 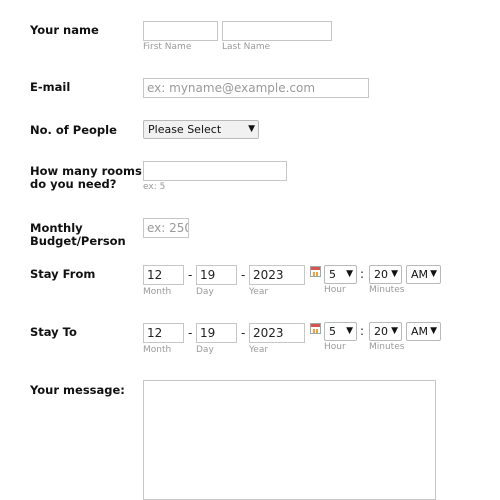 I want to click on stay-from-minute-select: 20 ▼, so click(x=385, y=274).